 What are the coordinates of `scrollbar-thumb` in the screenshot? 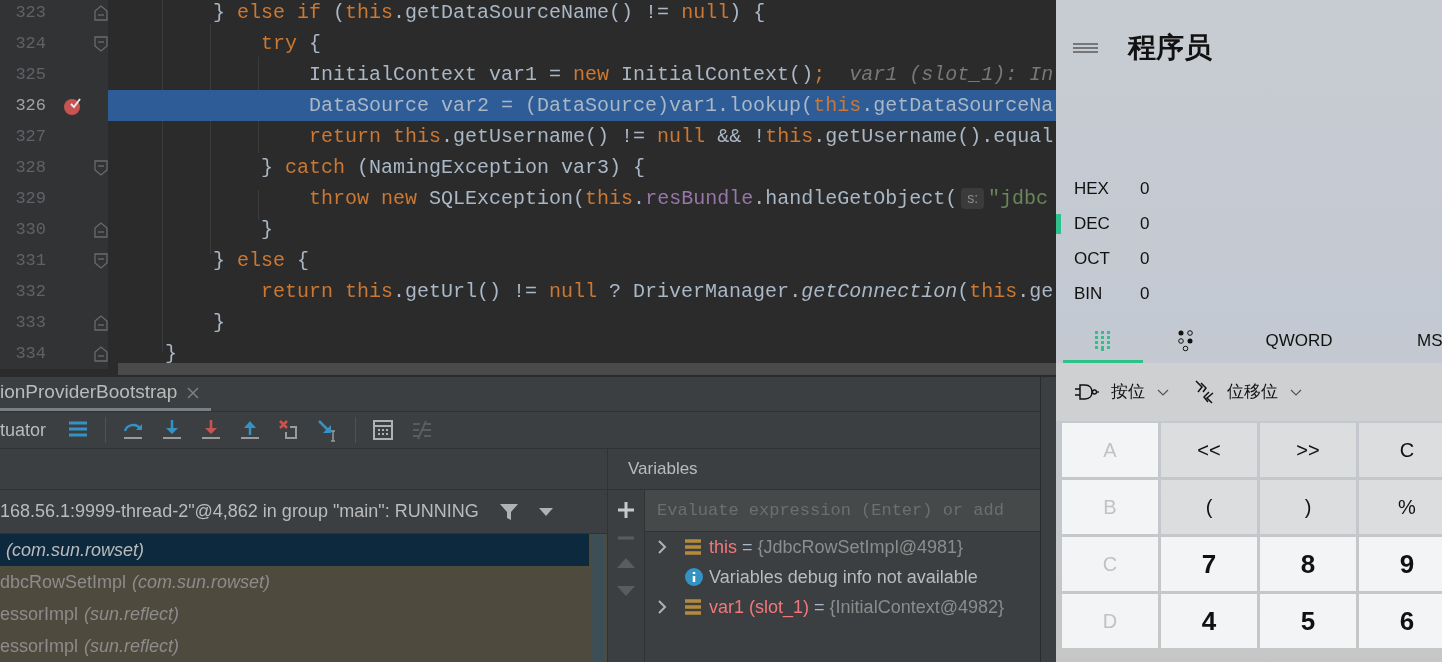 It's located at (598, 598).